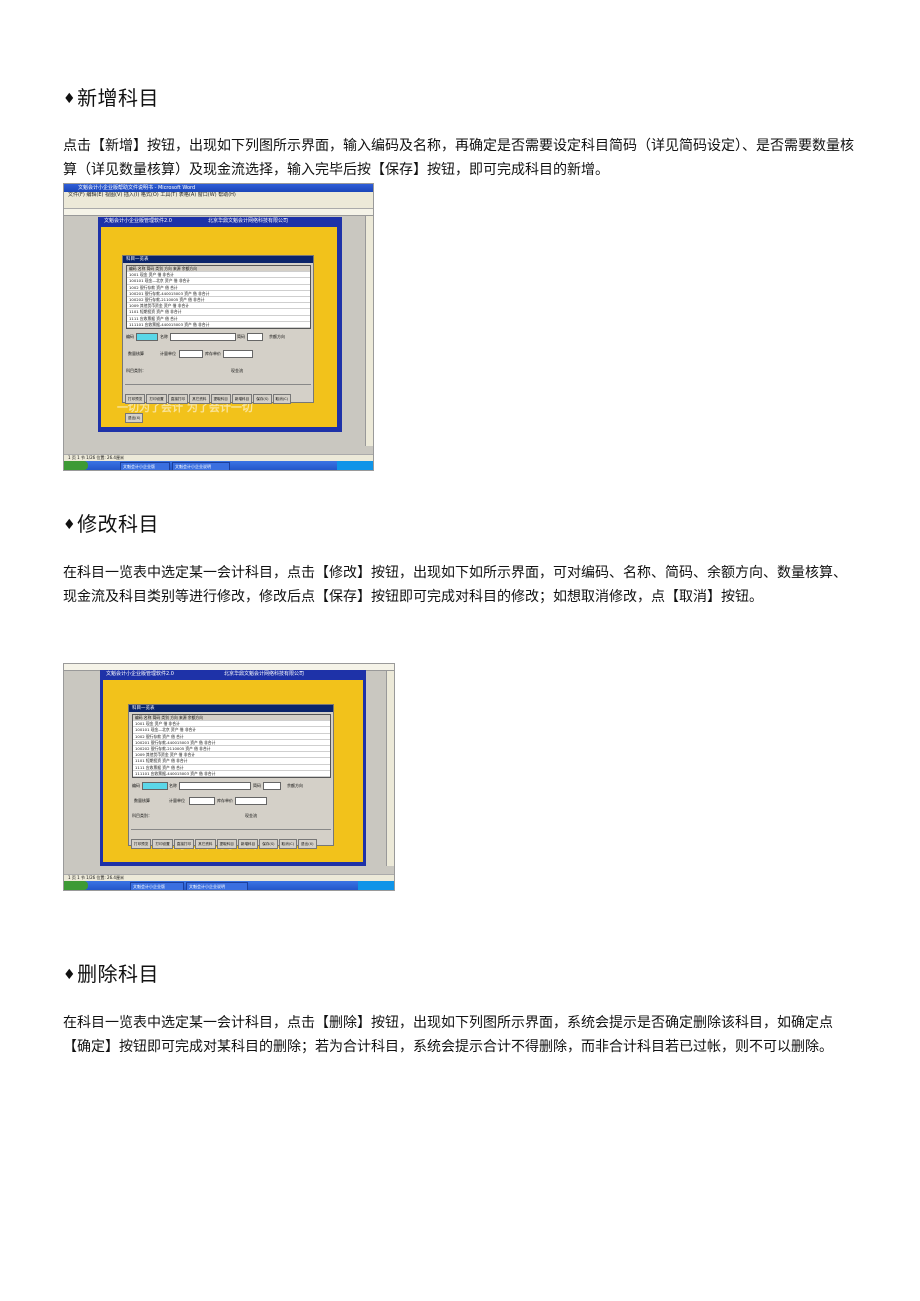 This screenshot has width=920, height=1301. I want to click on ruler, so click(218, 212).